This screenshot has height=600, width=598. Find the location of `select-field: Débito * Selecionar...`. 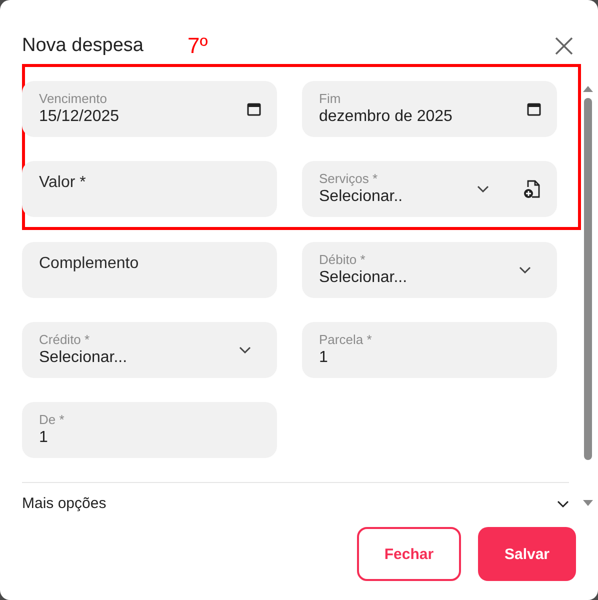

select-field: Débito * Selecionar... is located at coordinates (429, 270).